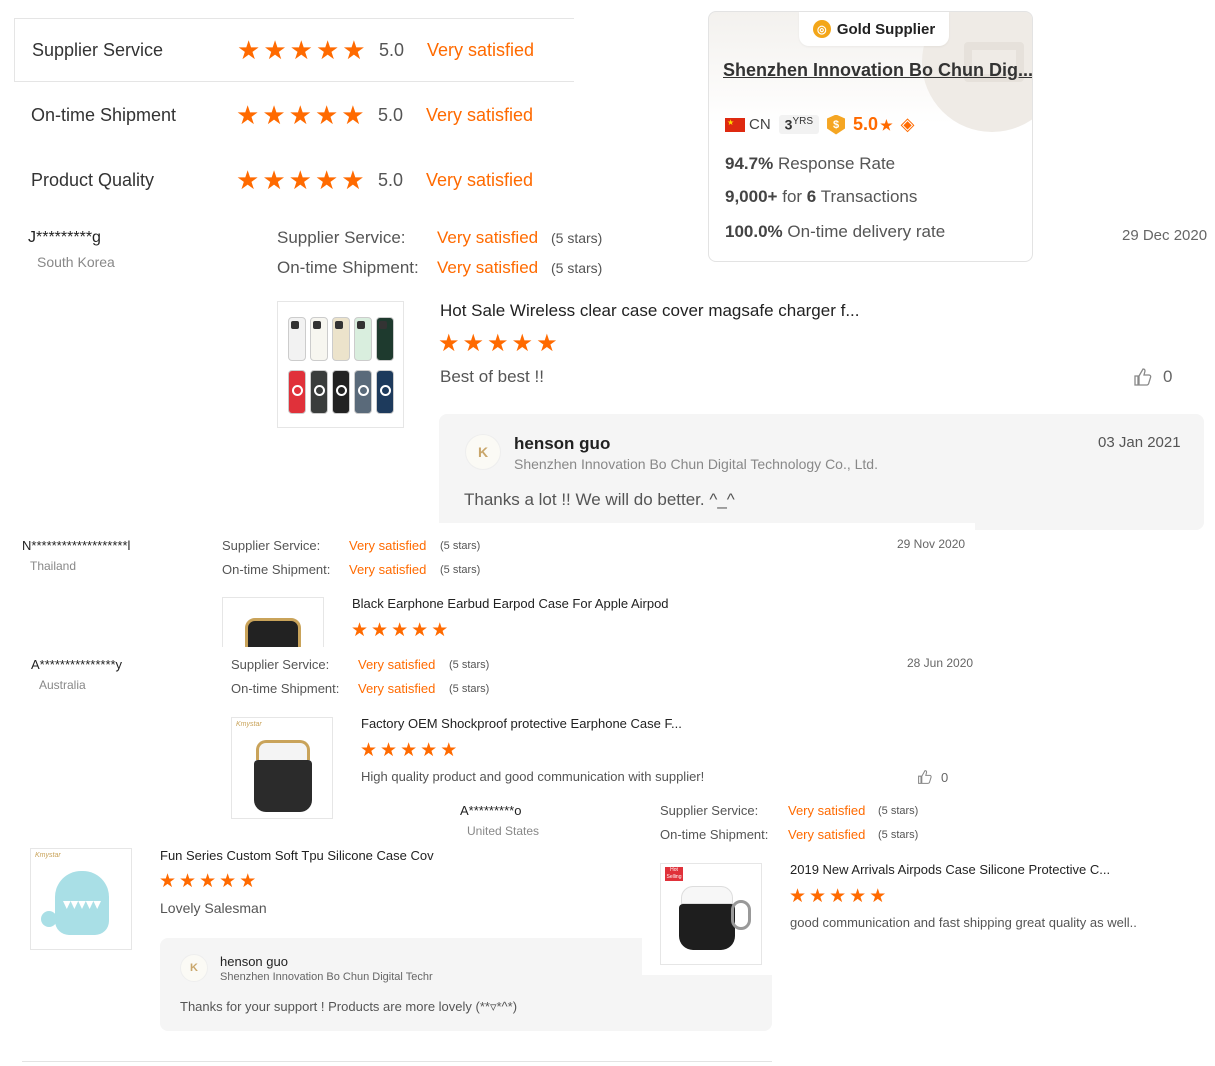 The image size is (1215, 1066). What do you see at coordinates (249, 724) in the screenshot?
I see `brand-logo: Kmystar` at bounding box center [249, 724].